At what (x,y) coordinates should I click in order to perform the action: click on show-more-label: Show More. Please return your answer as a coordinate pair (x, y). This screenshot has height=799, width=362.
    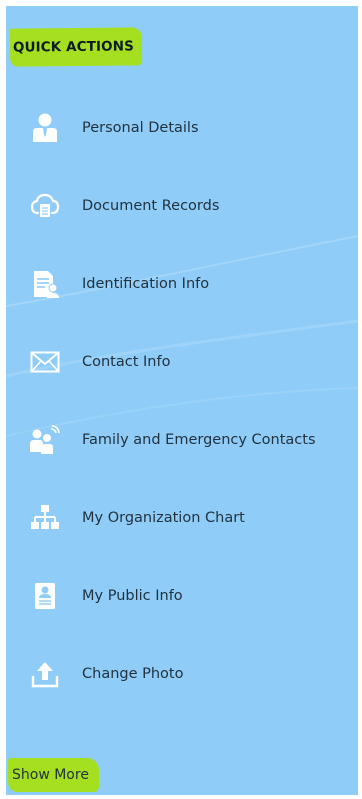
    Looking at the image, I should click on (50, 775).